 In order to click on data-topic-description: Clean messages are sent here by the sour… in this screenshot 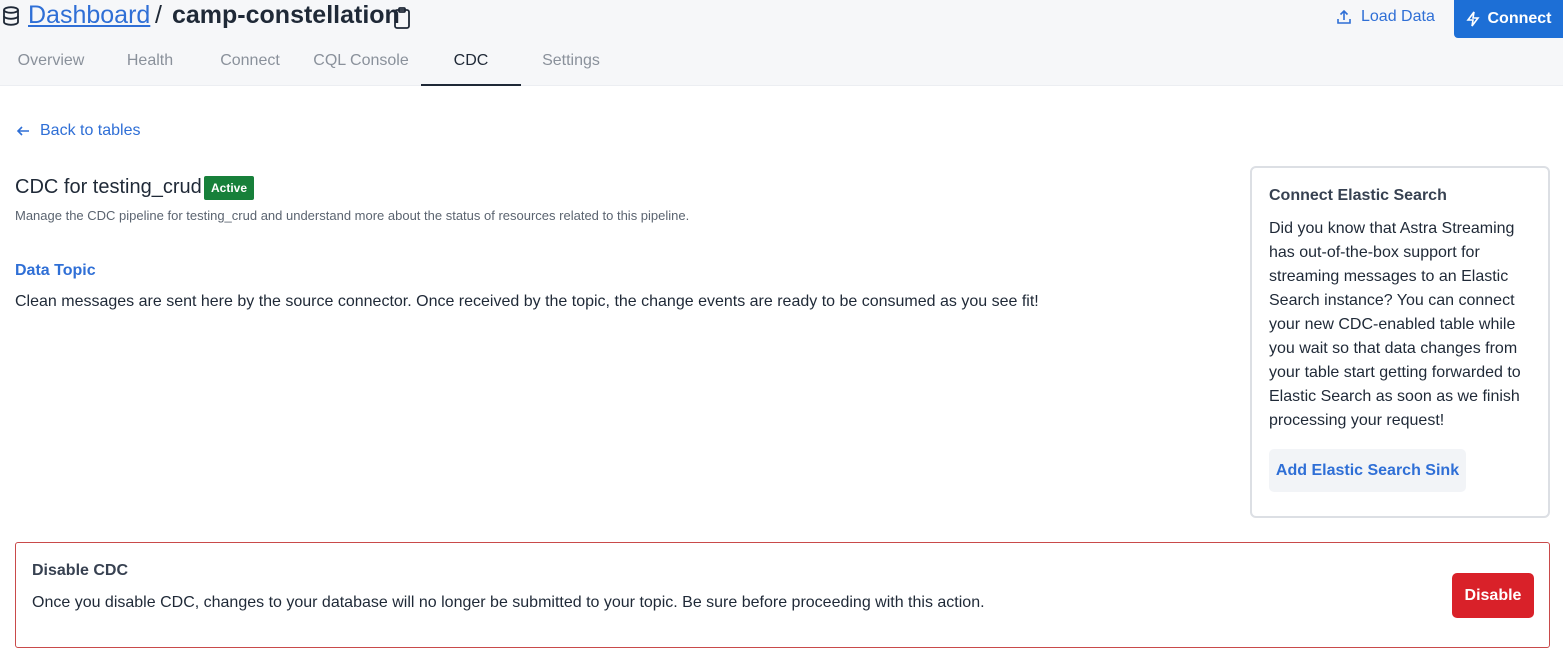, I will do `click(527, 301)`.